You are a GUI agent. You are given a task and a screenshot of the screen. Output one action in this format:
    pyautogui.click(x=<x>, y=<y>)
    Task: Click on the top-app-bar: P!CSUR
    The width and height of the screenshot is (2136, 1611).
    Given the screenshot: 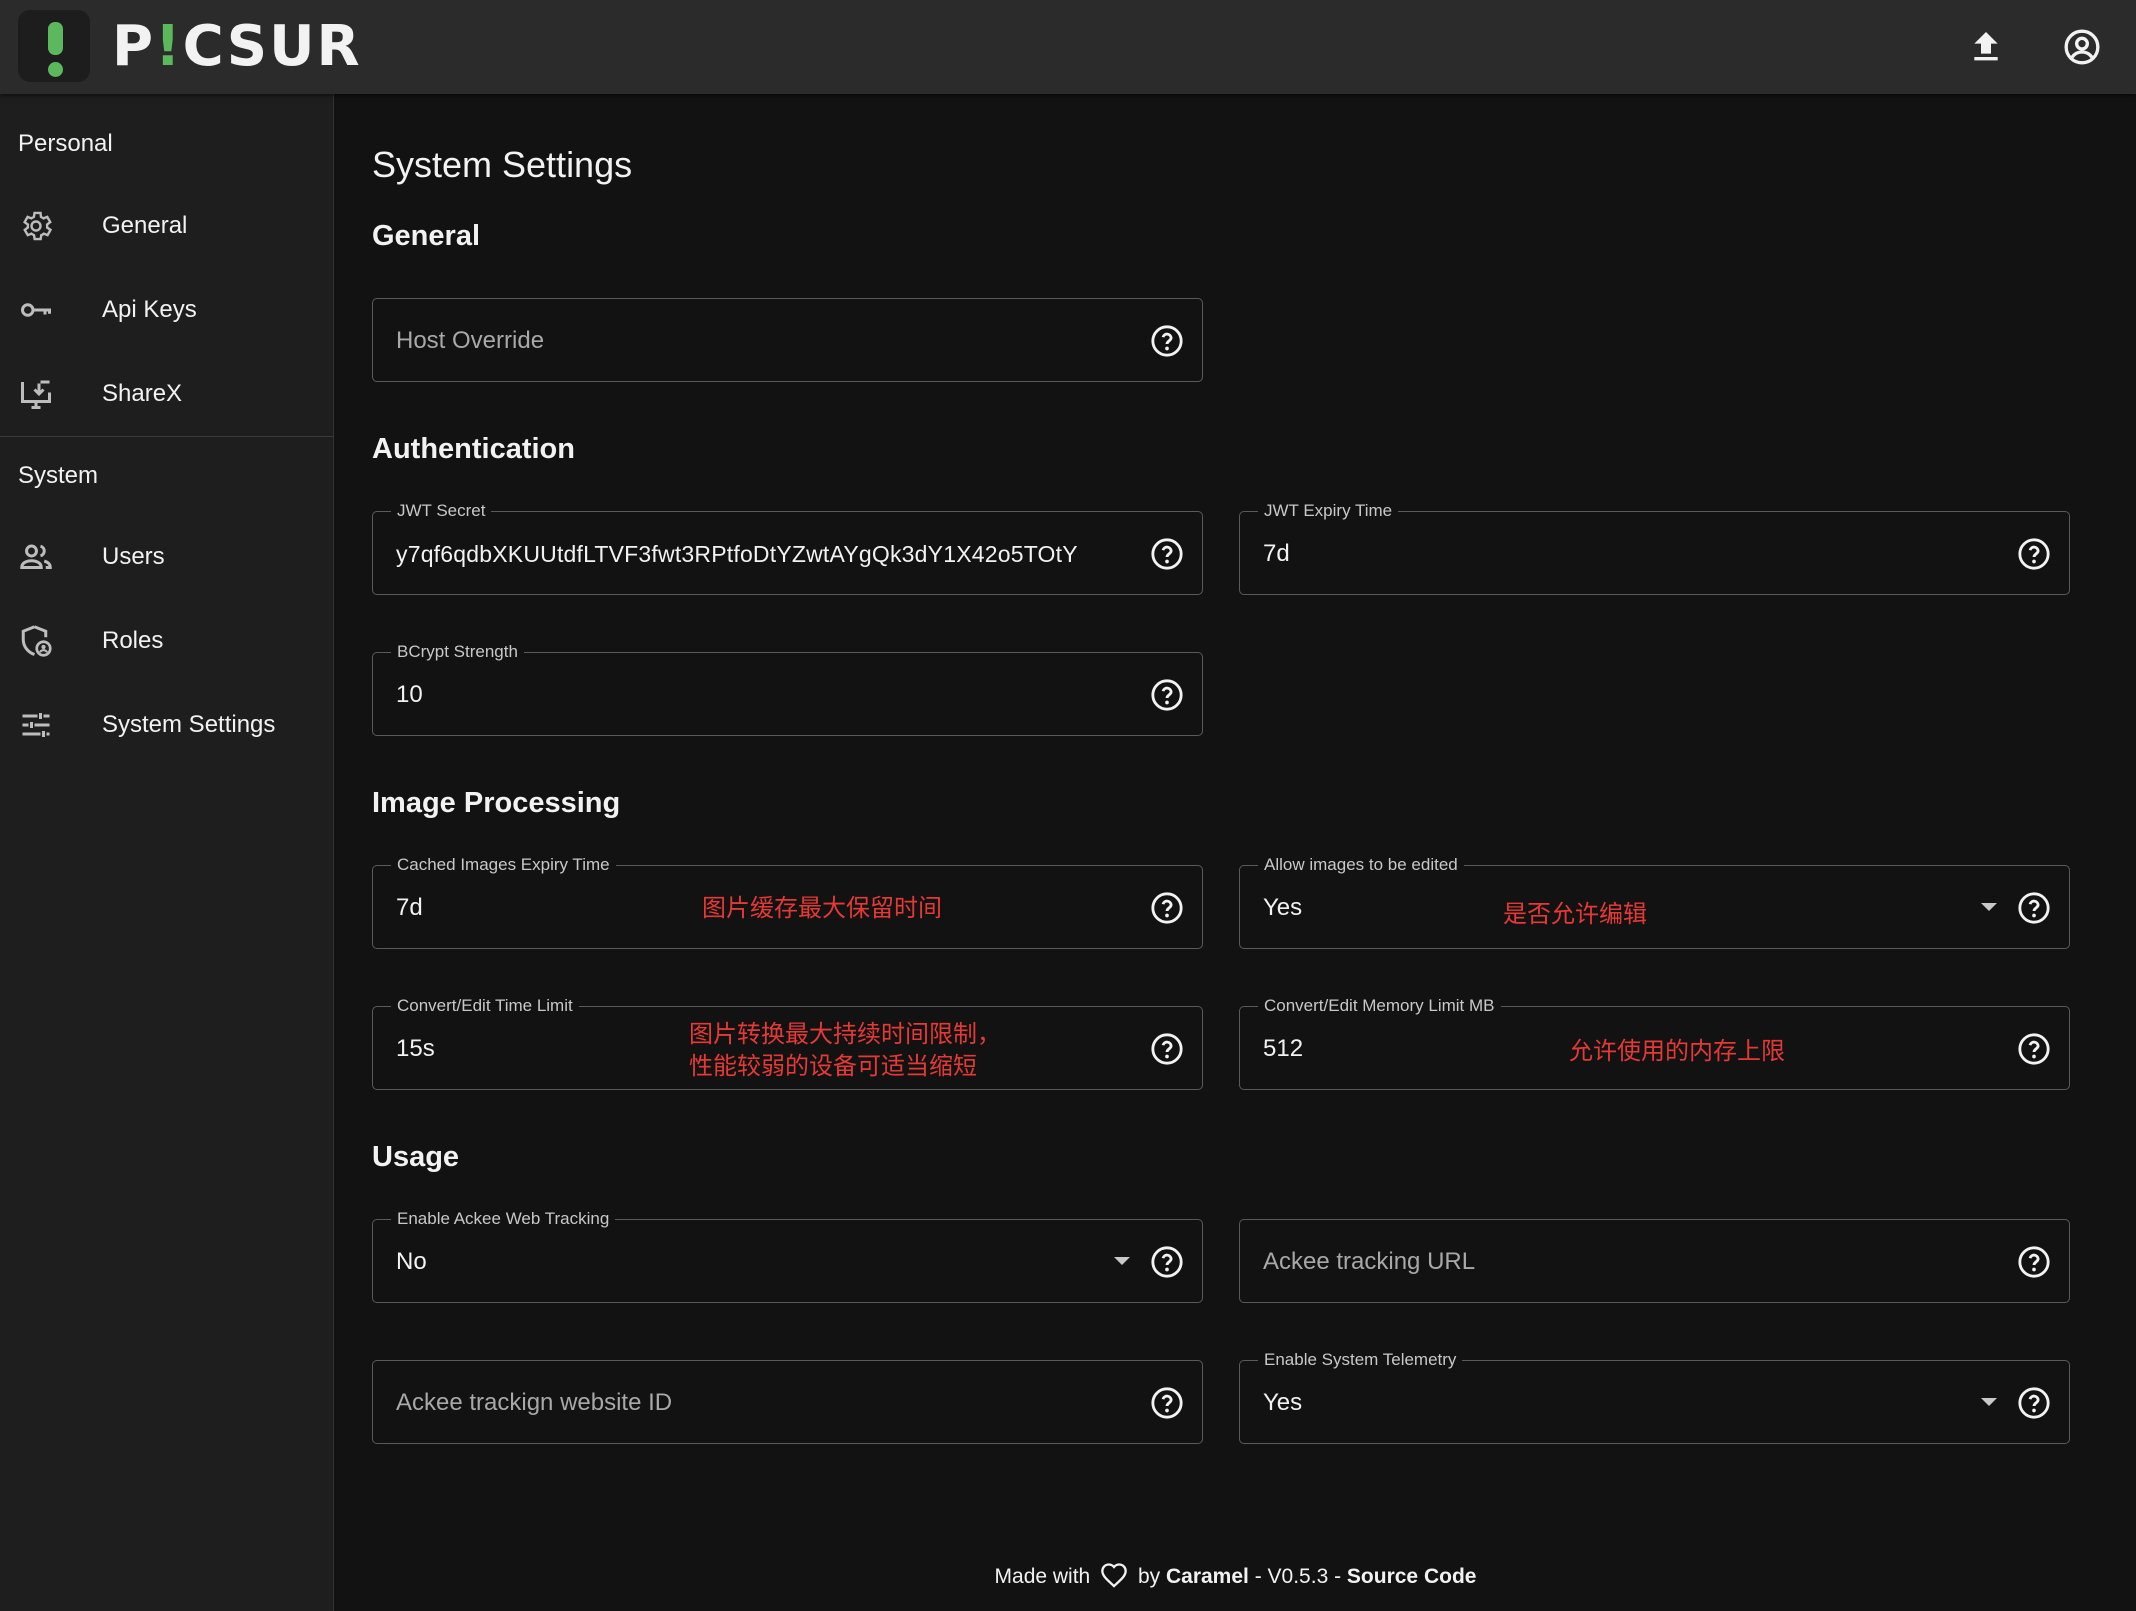 What is the action you would take?
    pyautogui.click(x=1068, y=47)
    